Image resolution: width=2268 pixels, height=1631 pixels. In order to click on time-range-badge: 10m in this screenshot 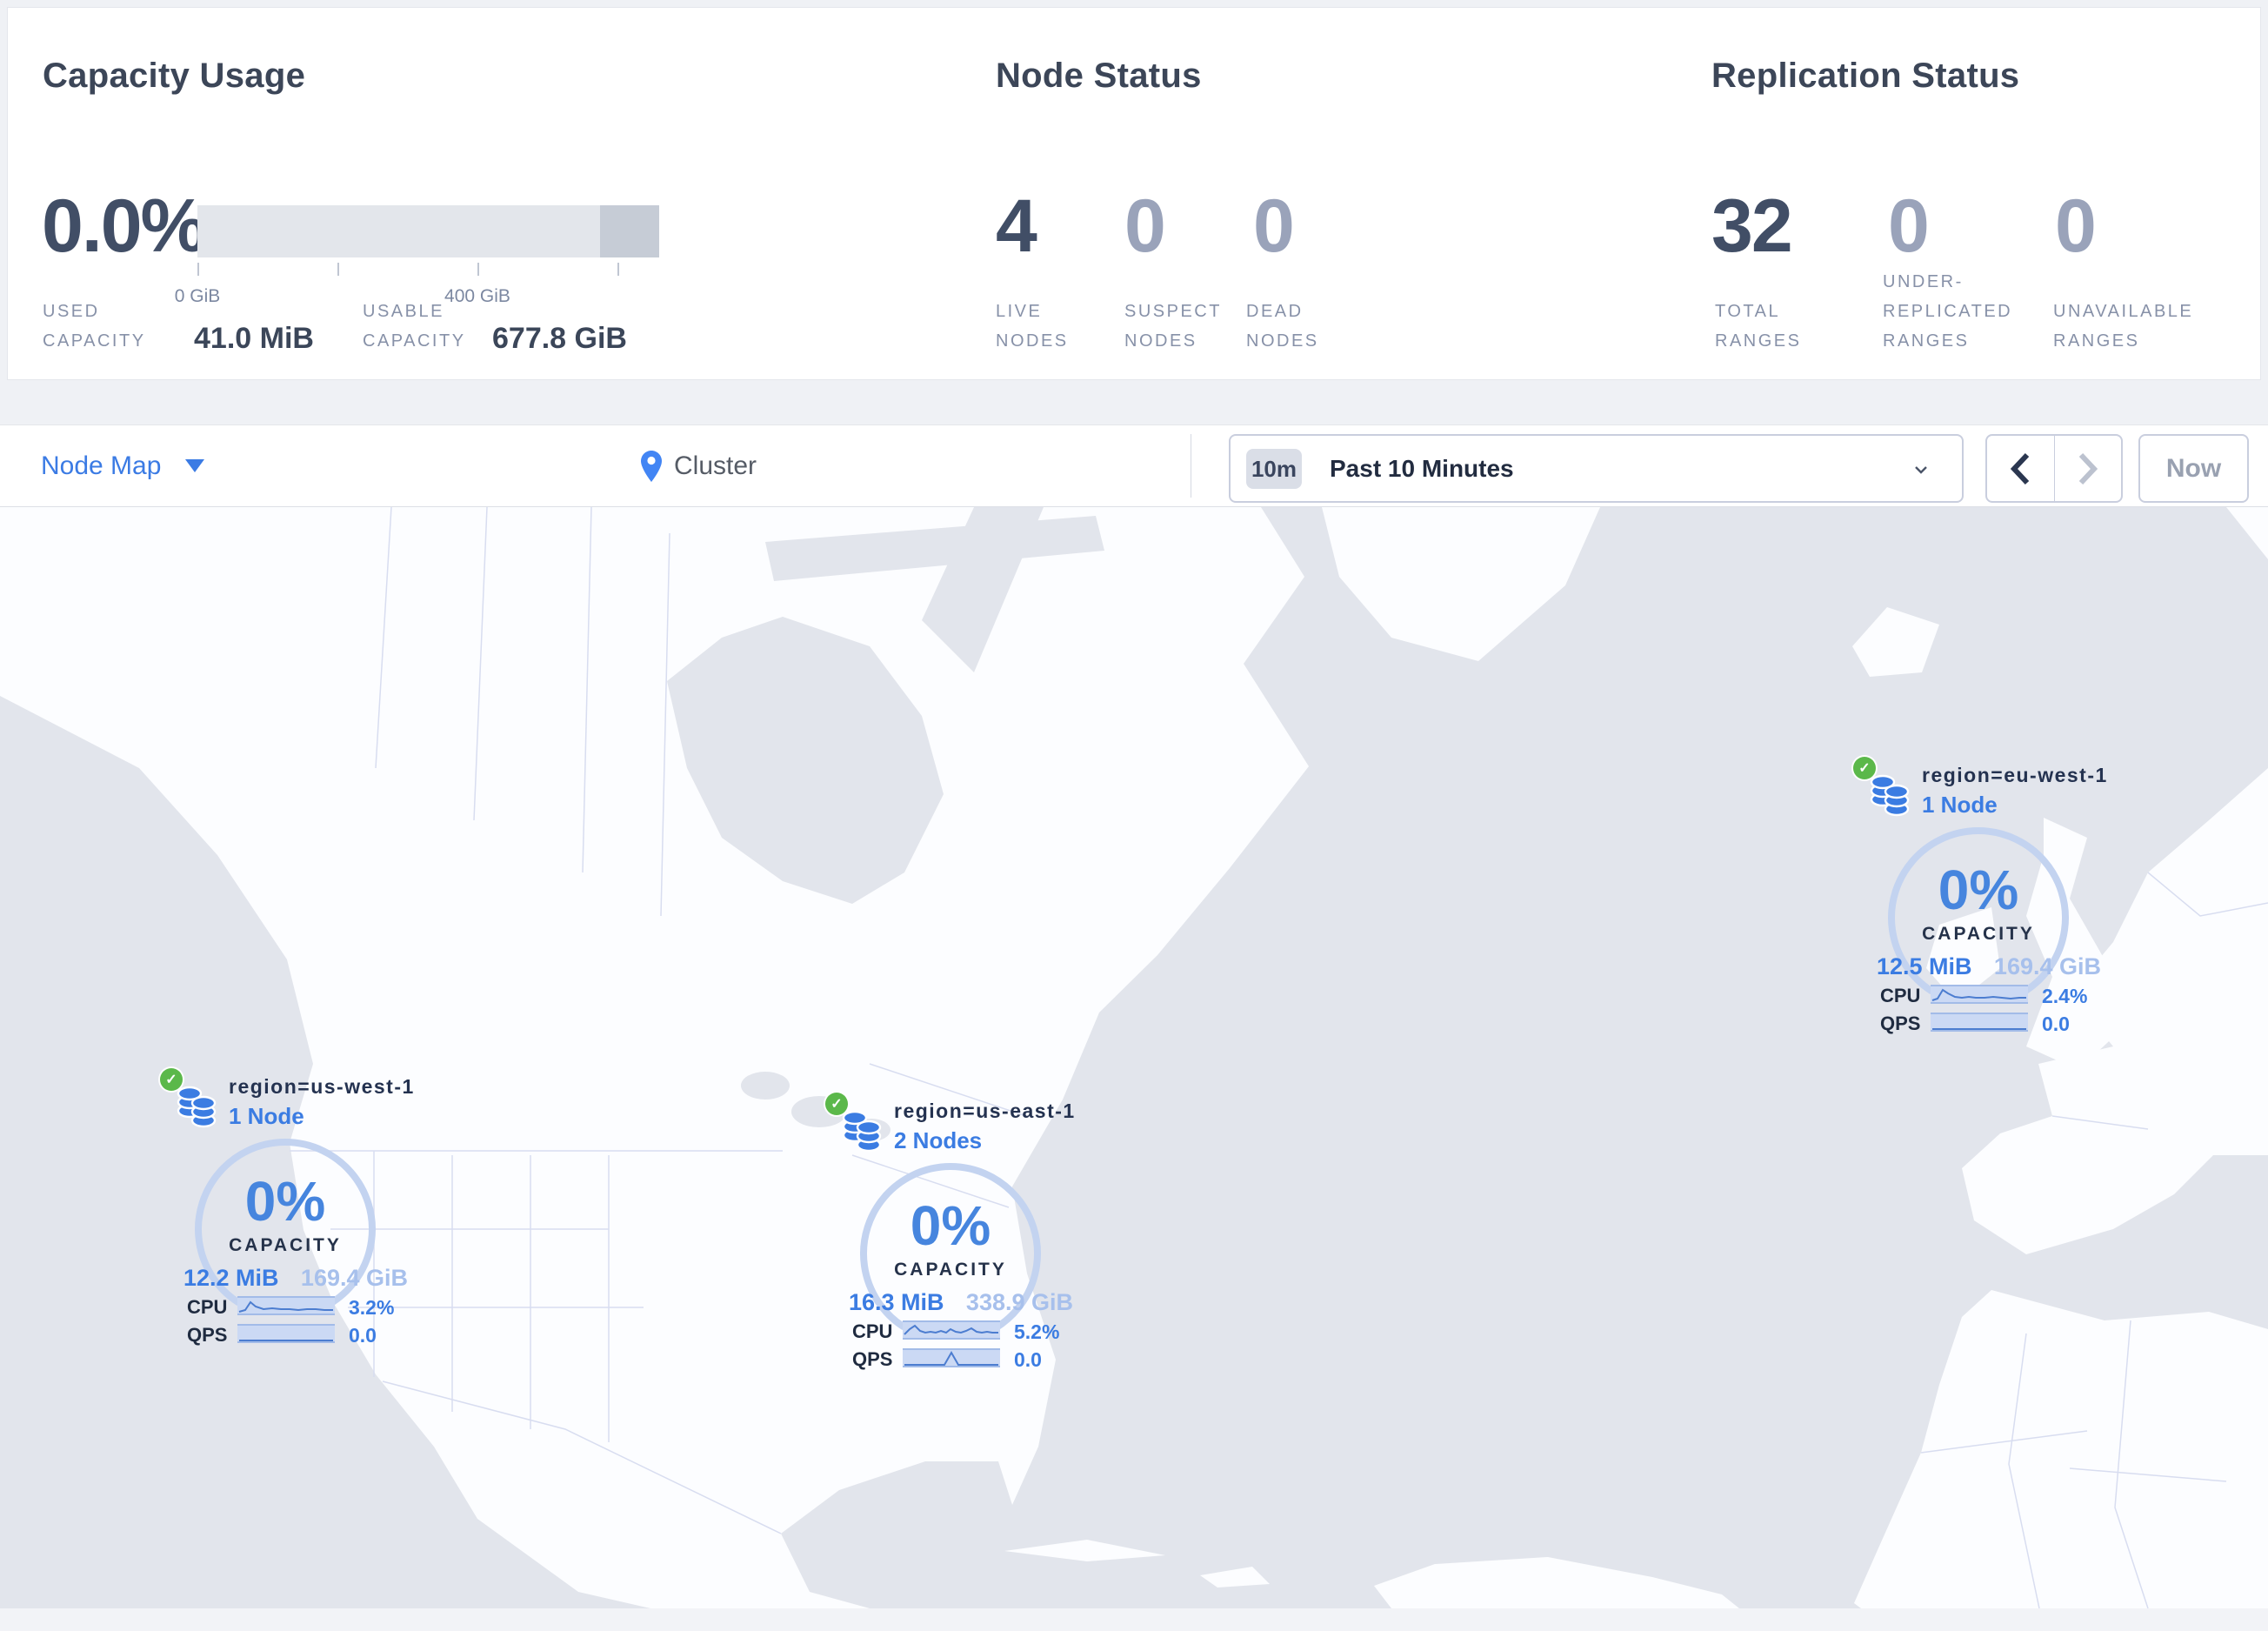, I will do `click(1274, 469)`.